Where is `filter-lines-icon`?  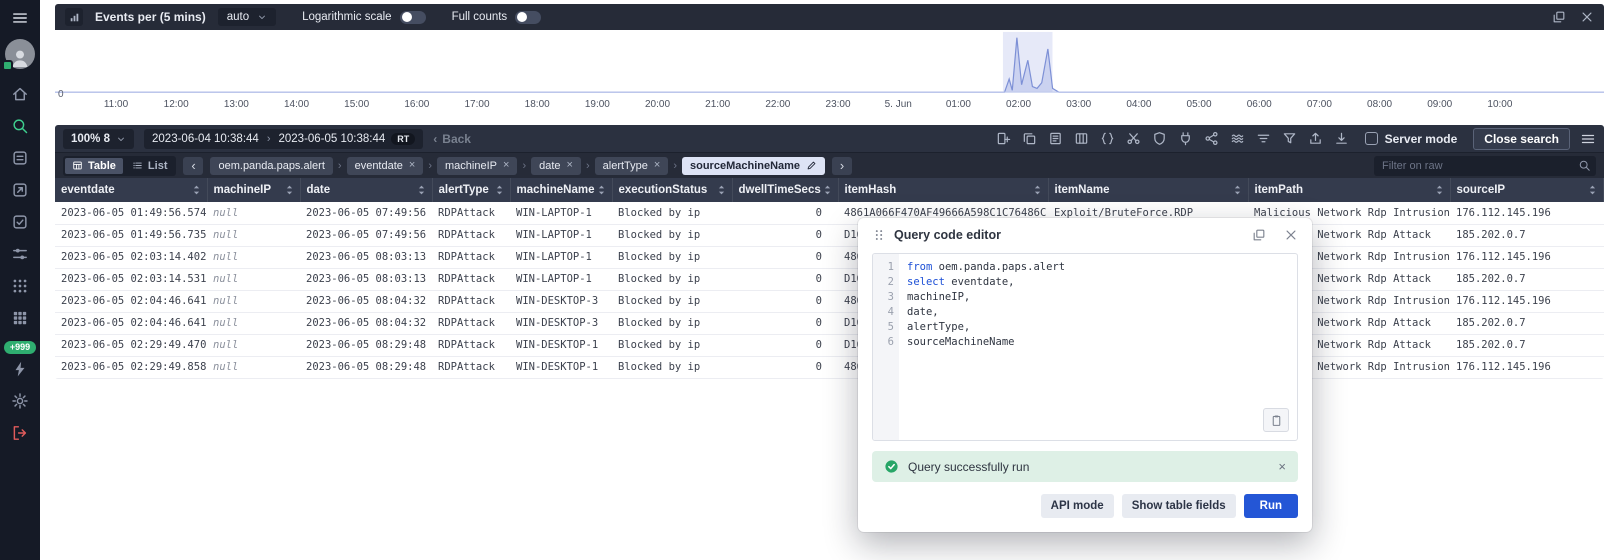
filter-lines-icon is located at coordinates (1263, 138).